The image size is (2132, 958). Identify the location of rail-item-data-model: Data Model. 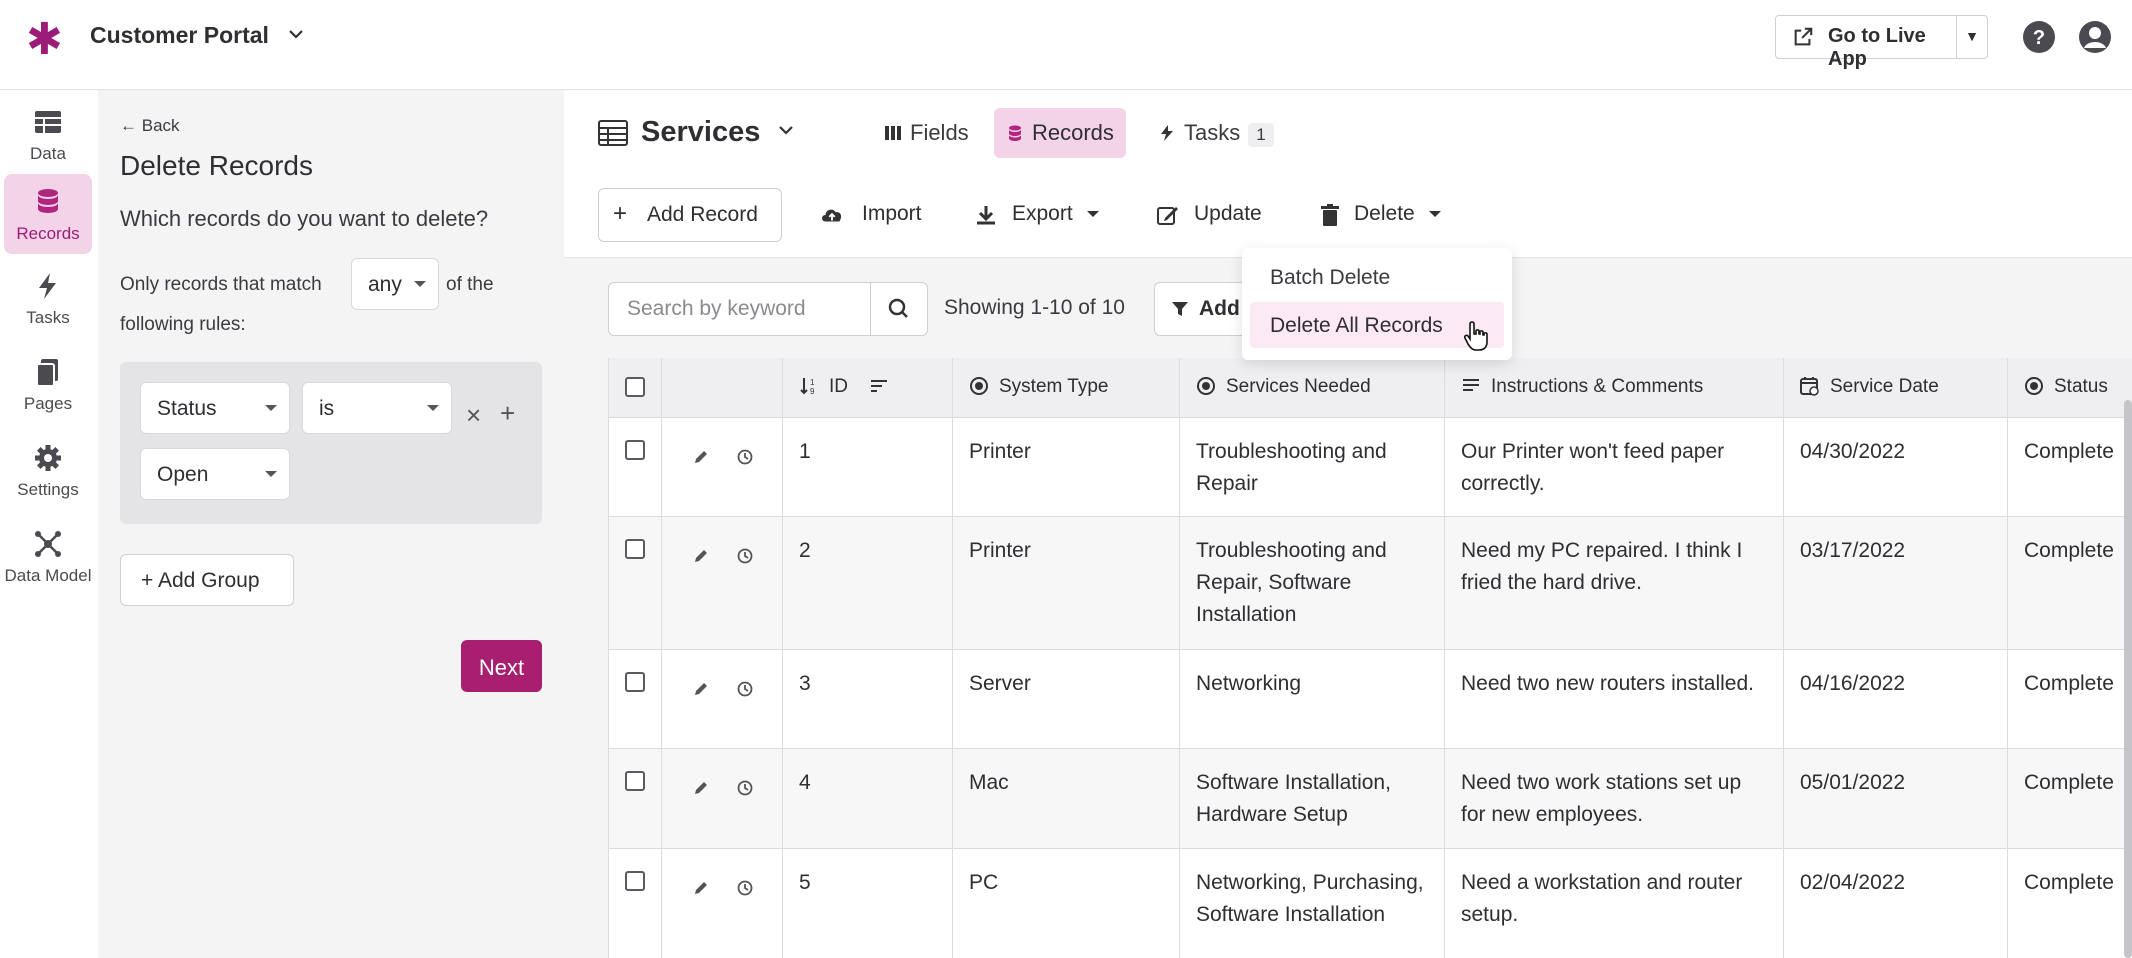
(48, 556).